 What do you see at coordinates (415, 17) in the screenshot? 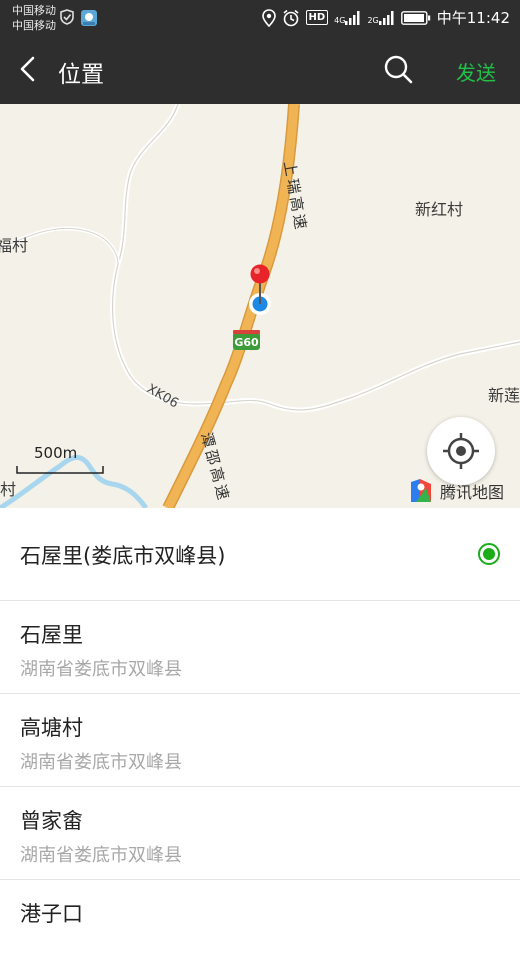
I see `battery-icon` at bounding box center [415, 17].